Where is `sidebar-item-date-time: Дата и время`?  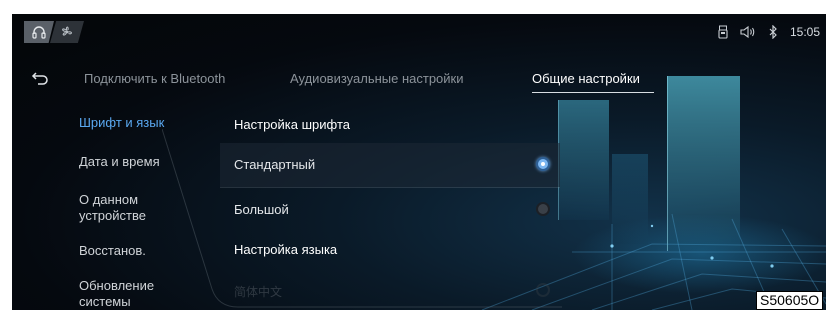 sidebar-item-date-time: Дата и время is located at coordinates (119, 162).